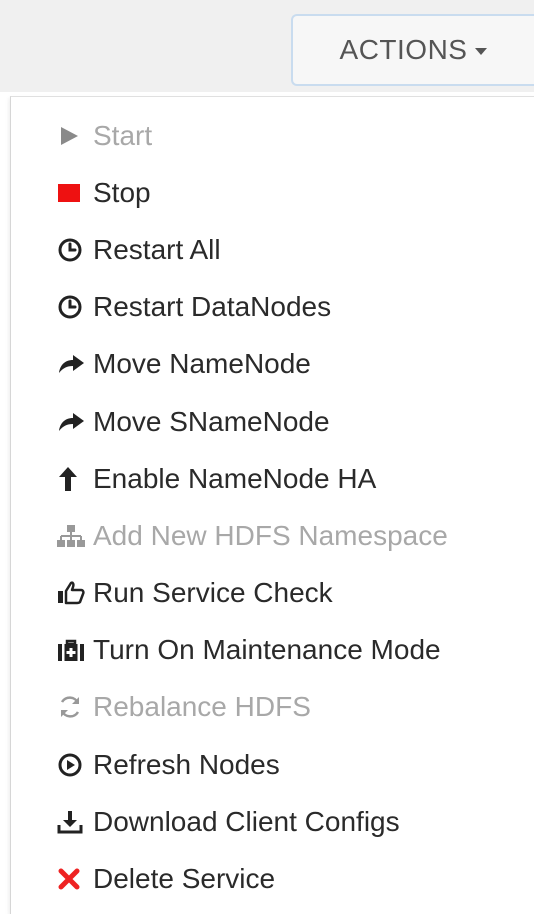 The height and width of the screenshot is (914, 534). I want to click on menu-item-move-namenode: Move NameNode, so click(272, 364).